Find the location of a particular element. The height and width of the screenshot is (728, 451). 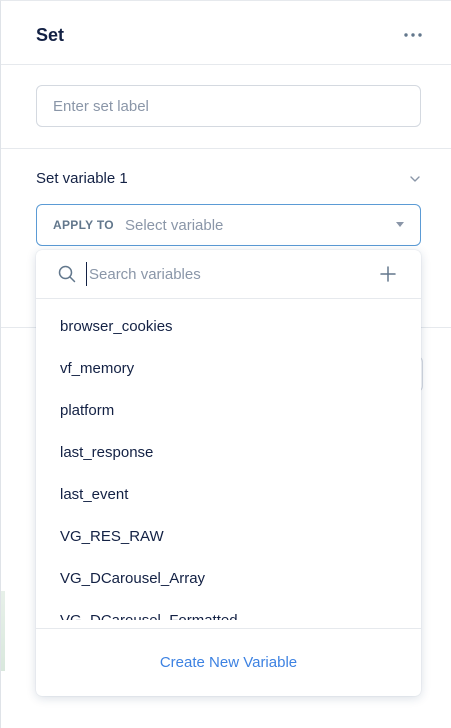

list-item: last_event is located at coordinates (228, 494).